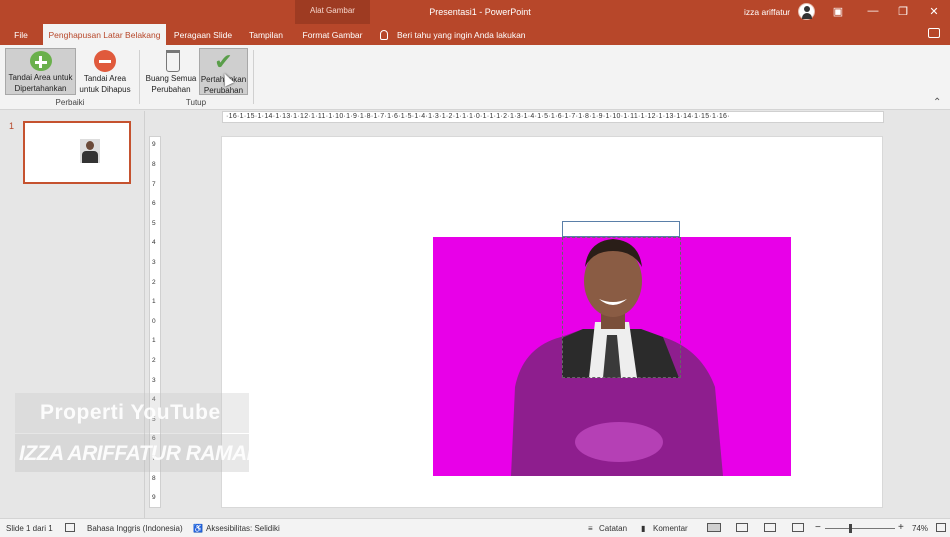 The width and height of the screenshot is (950, 537). I want to click on button-label: Buang Semua, so click(171, 78).